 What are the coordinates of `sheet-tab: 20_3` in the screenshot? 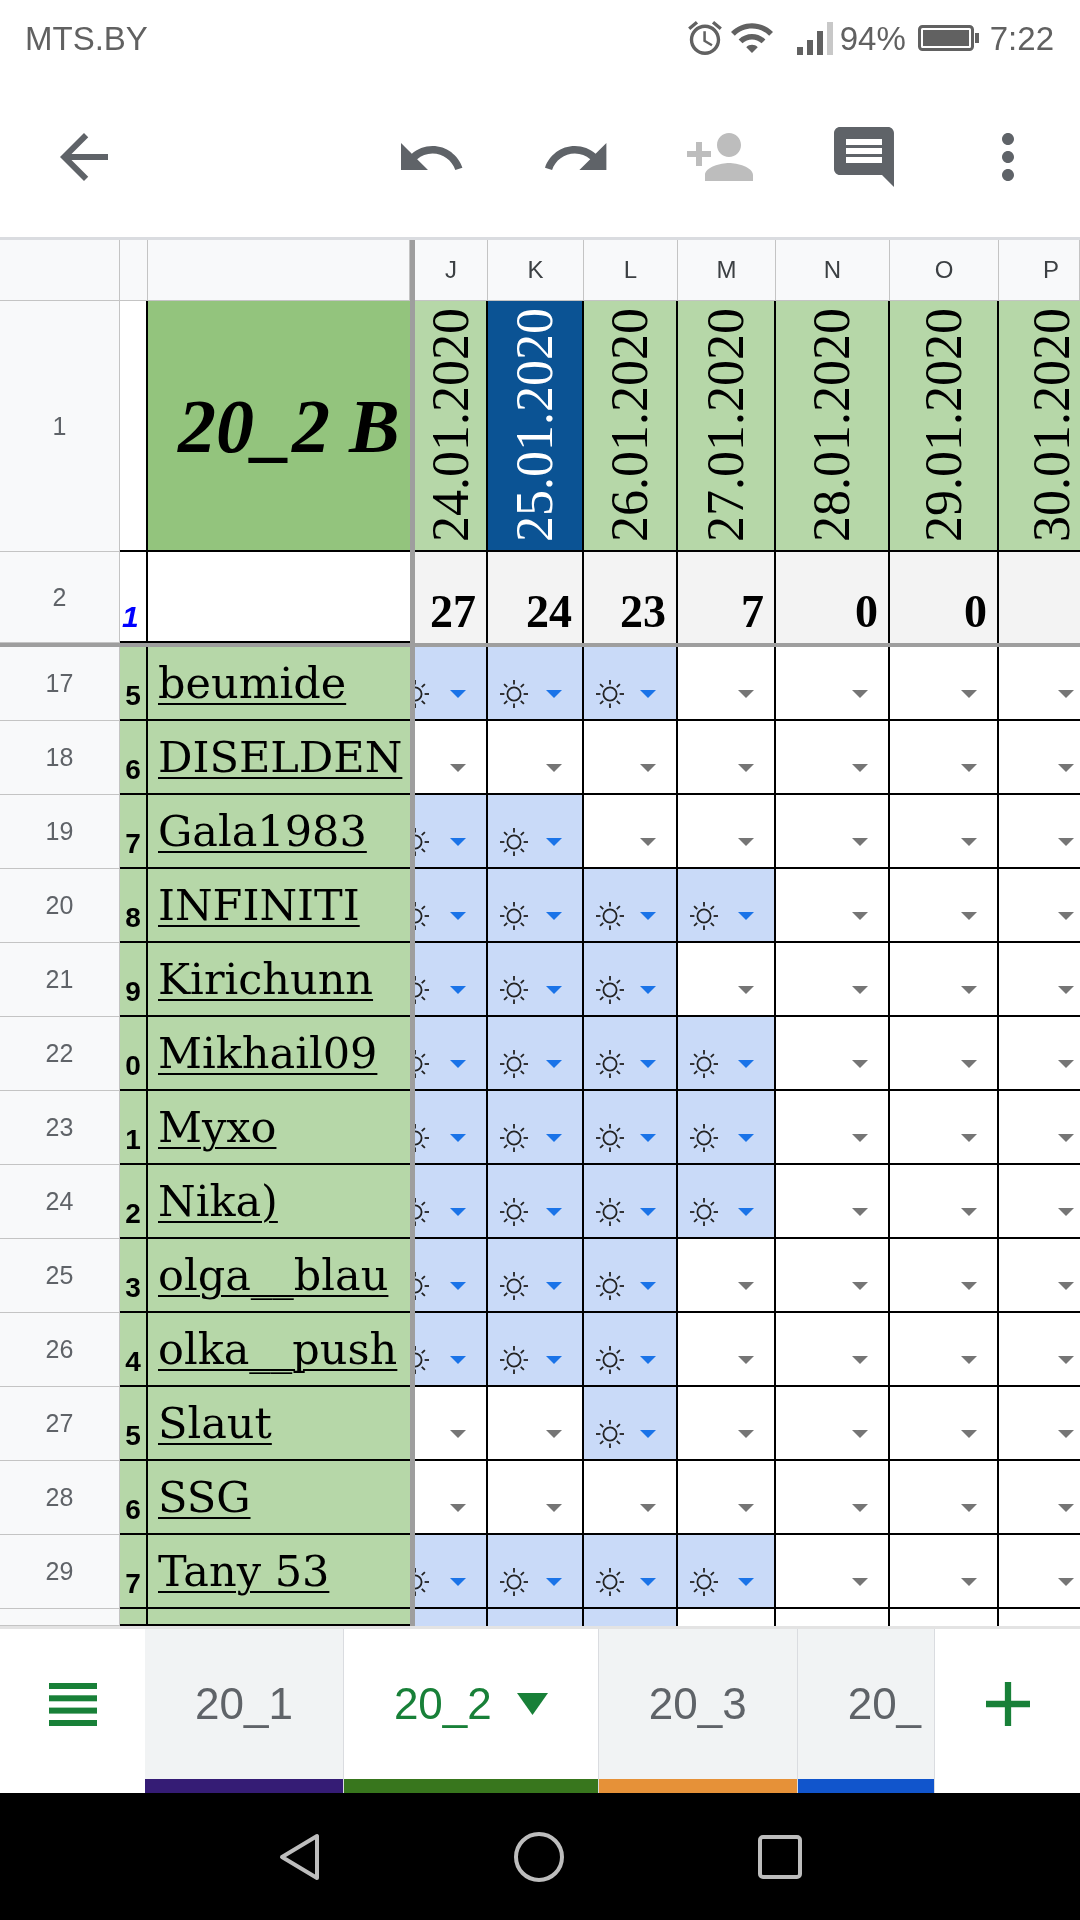 It's located at (698, 1711).